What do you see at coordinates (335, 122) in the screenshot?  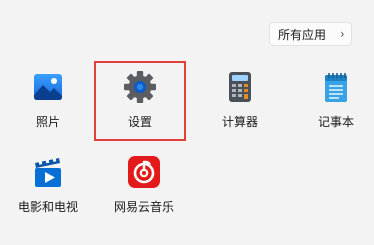 I see `app-label-notepad: 记事本` at bounding box center [335, 122].